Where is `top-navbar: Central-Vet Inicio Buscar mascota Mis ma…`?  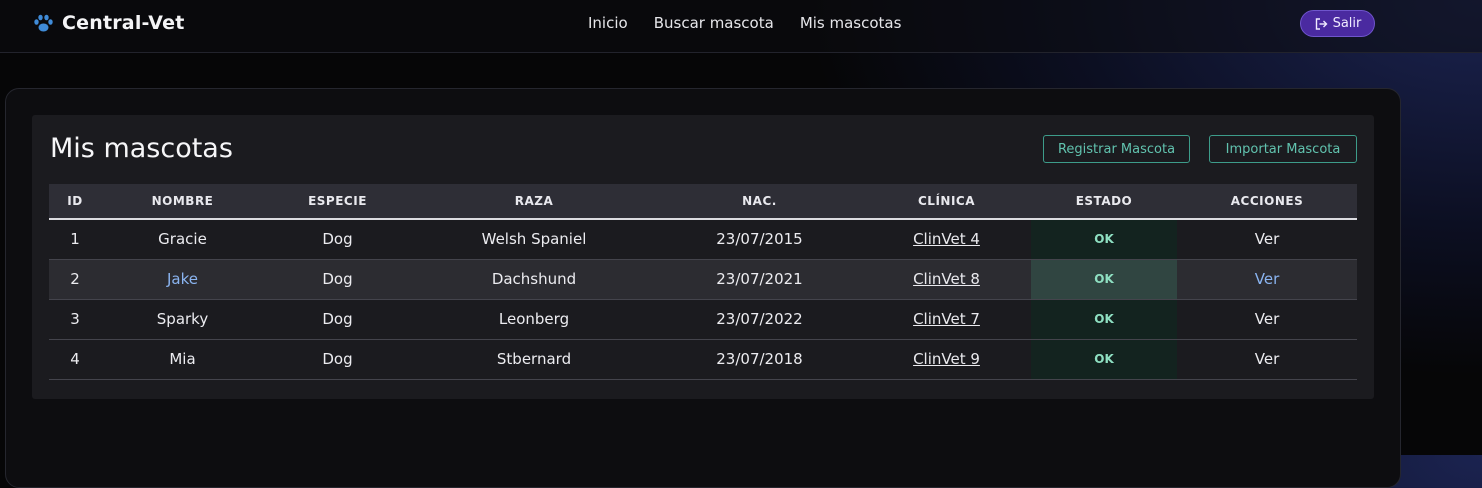
top-navbar: Central-Vet Inicio Buscar mascota Mis ma… is located at coordinates (741, 26).